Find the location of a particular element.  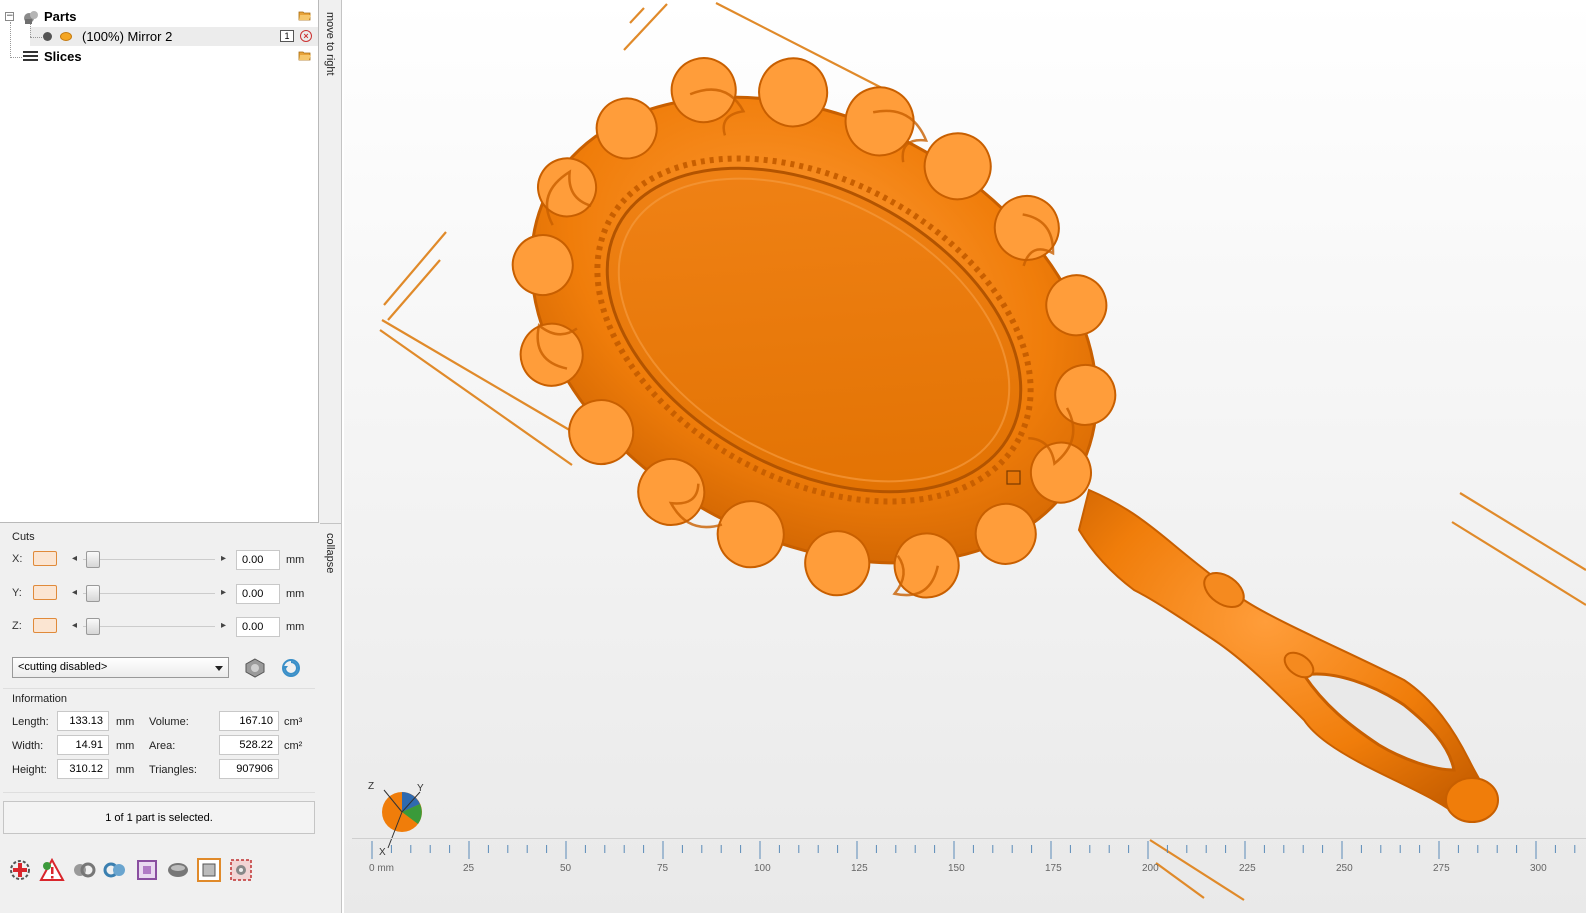

ruler-tick-label: 125 is located at coordinates (859, 868).